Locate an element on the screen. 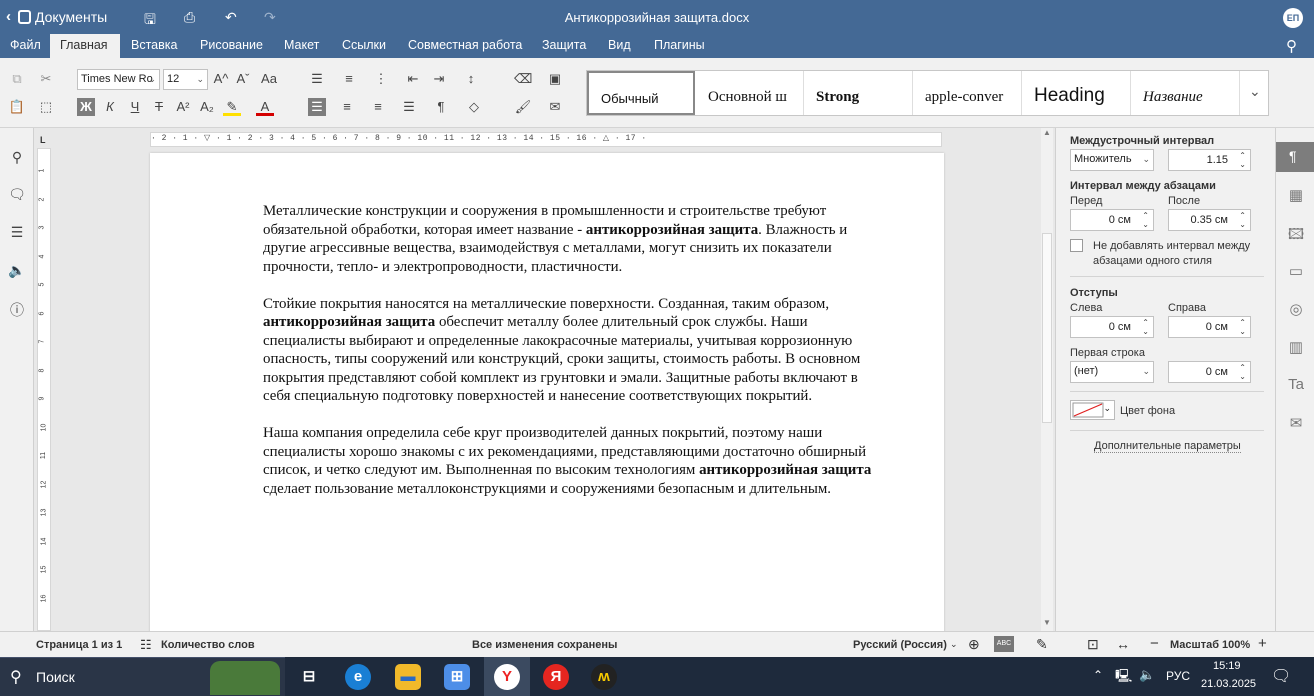 This screenshot has width=1314, height=696. font-shrink-button: Aˇ is located at coordinates (243, 79).